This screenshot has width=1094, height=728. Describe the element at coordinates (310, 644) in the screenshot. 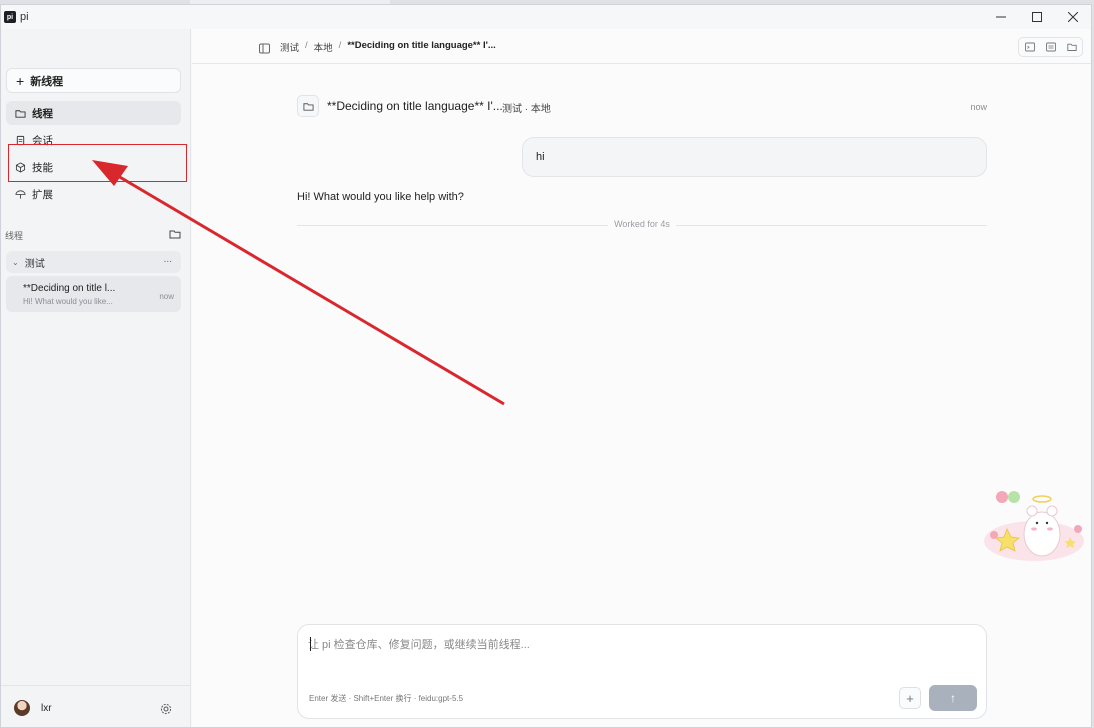

I see `text-caret` at that location.